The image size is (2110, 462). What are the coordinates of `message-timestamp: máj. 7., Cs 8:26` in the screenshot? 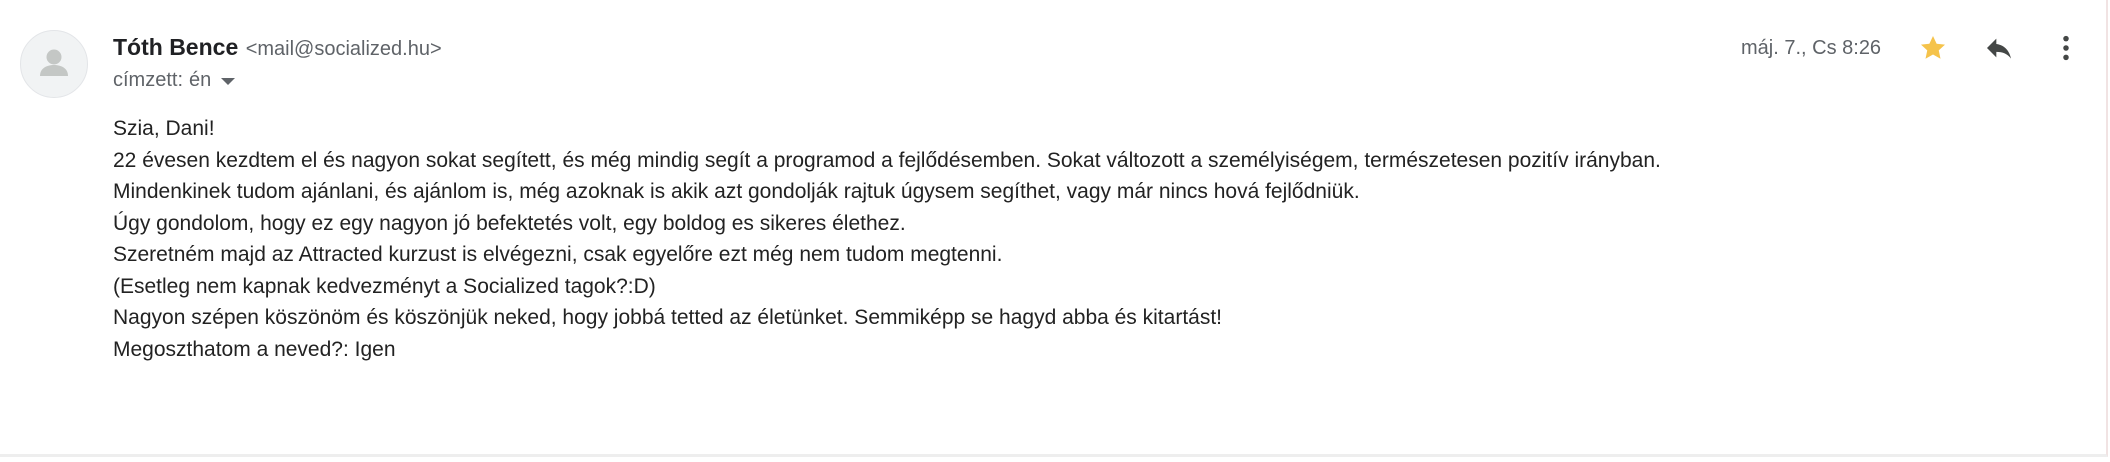 It's located at (1811, 48).